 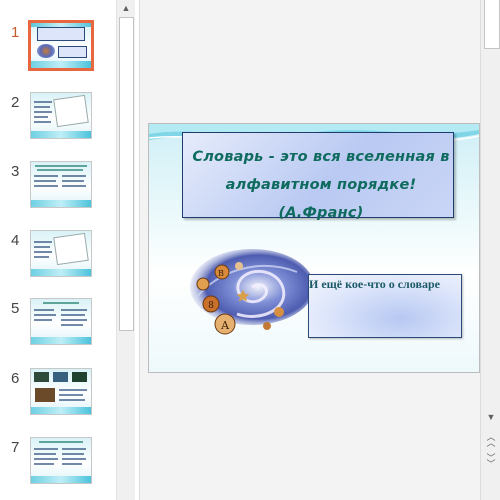 I want to click on thumbnail-row-5: 5, so click(x=58, y=323).